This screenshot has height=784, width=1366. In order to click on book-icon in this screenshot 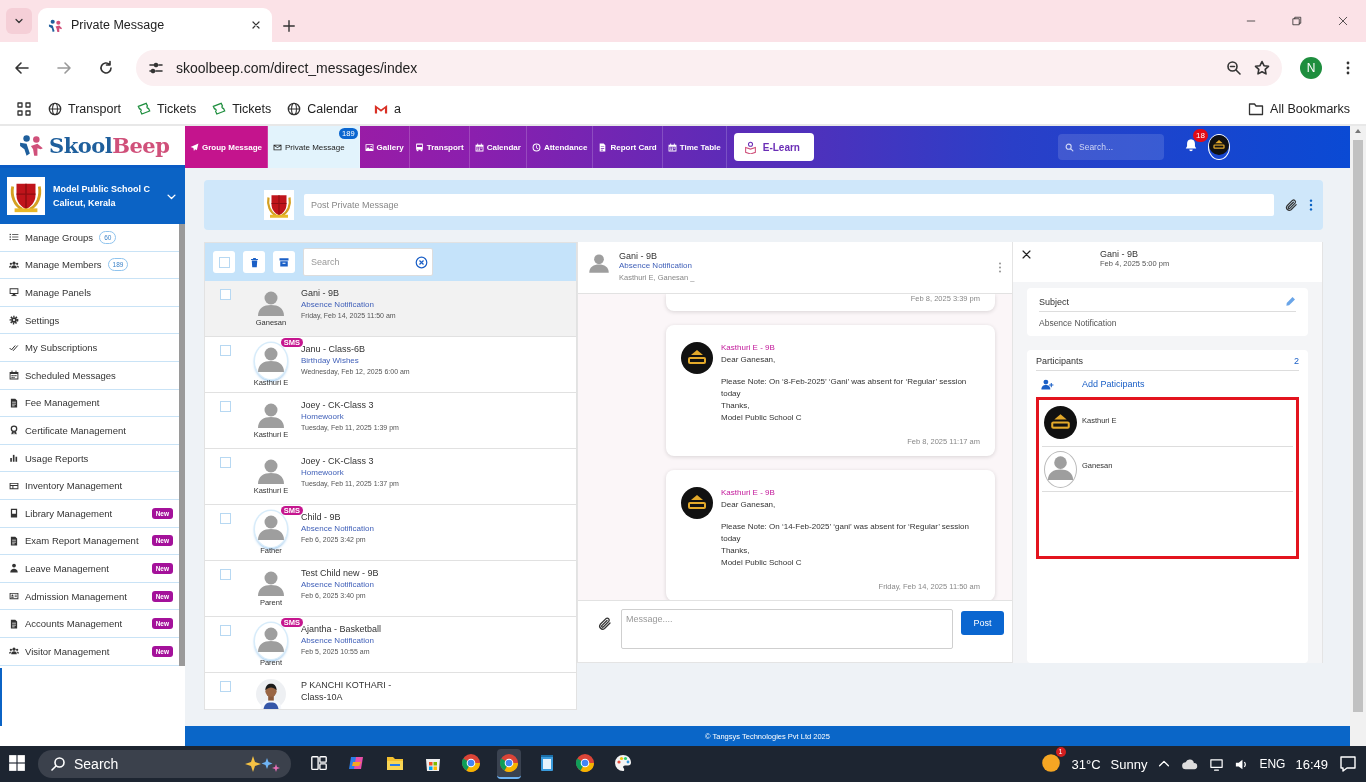, I will do `click(14, 513)`.